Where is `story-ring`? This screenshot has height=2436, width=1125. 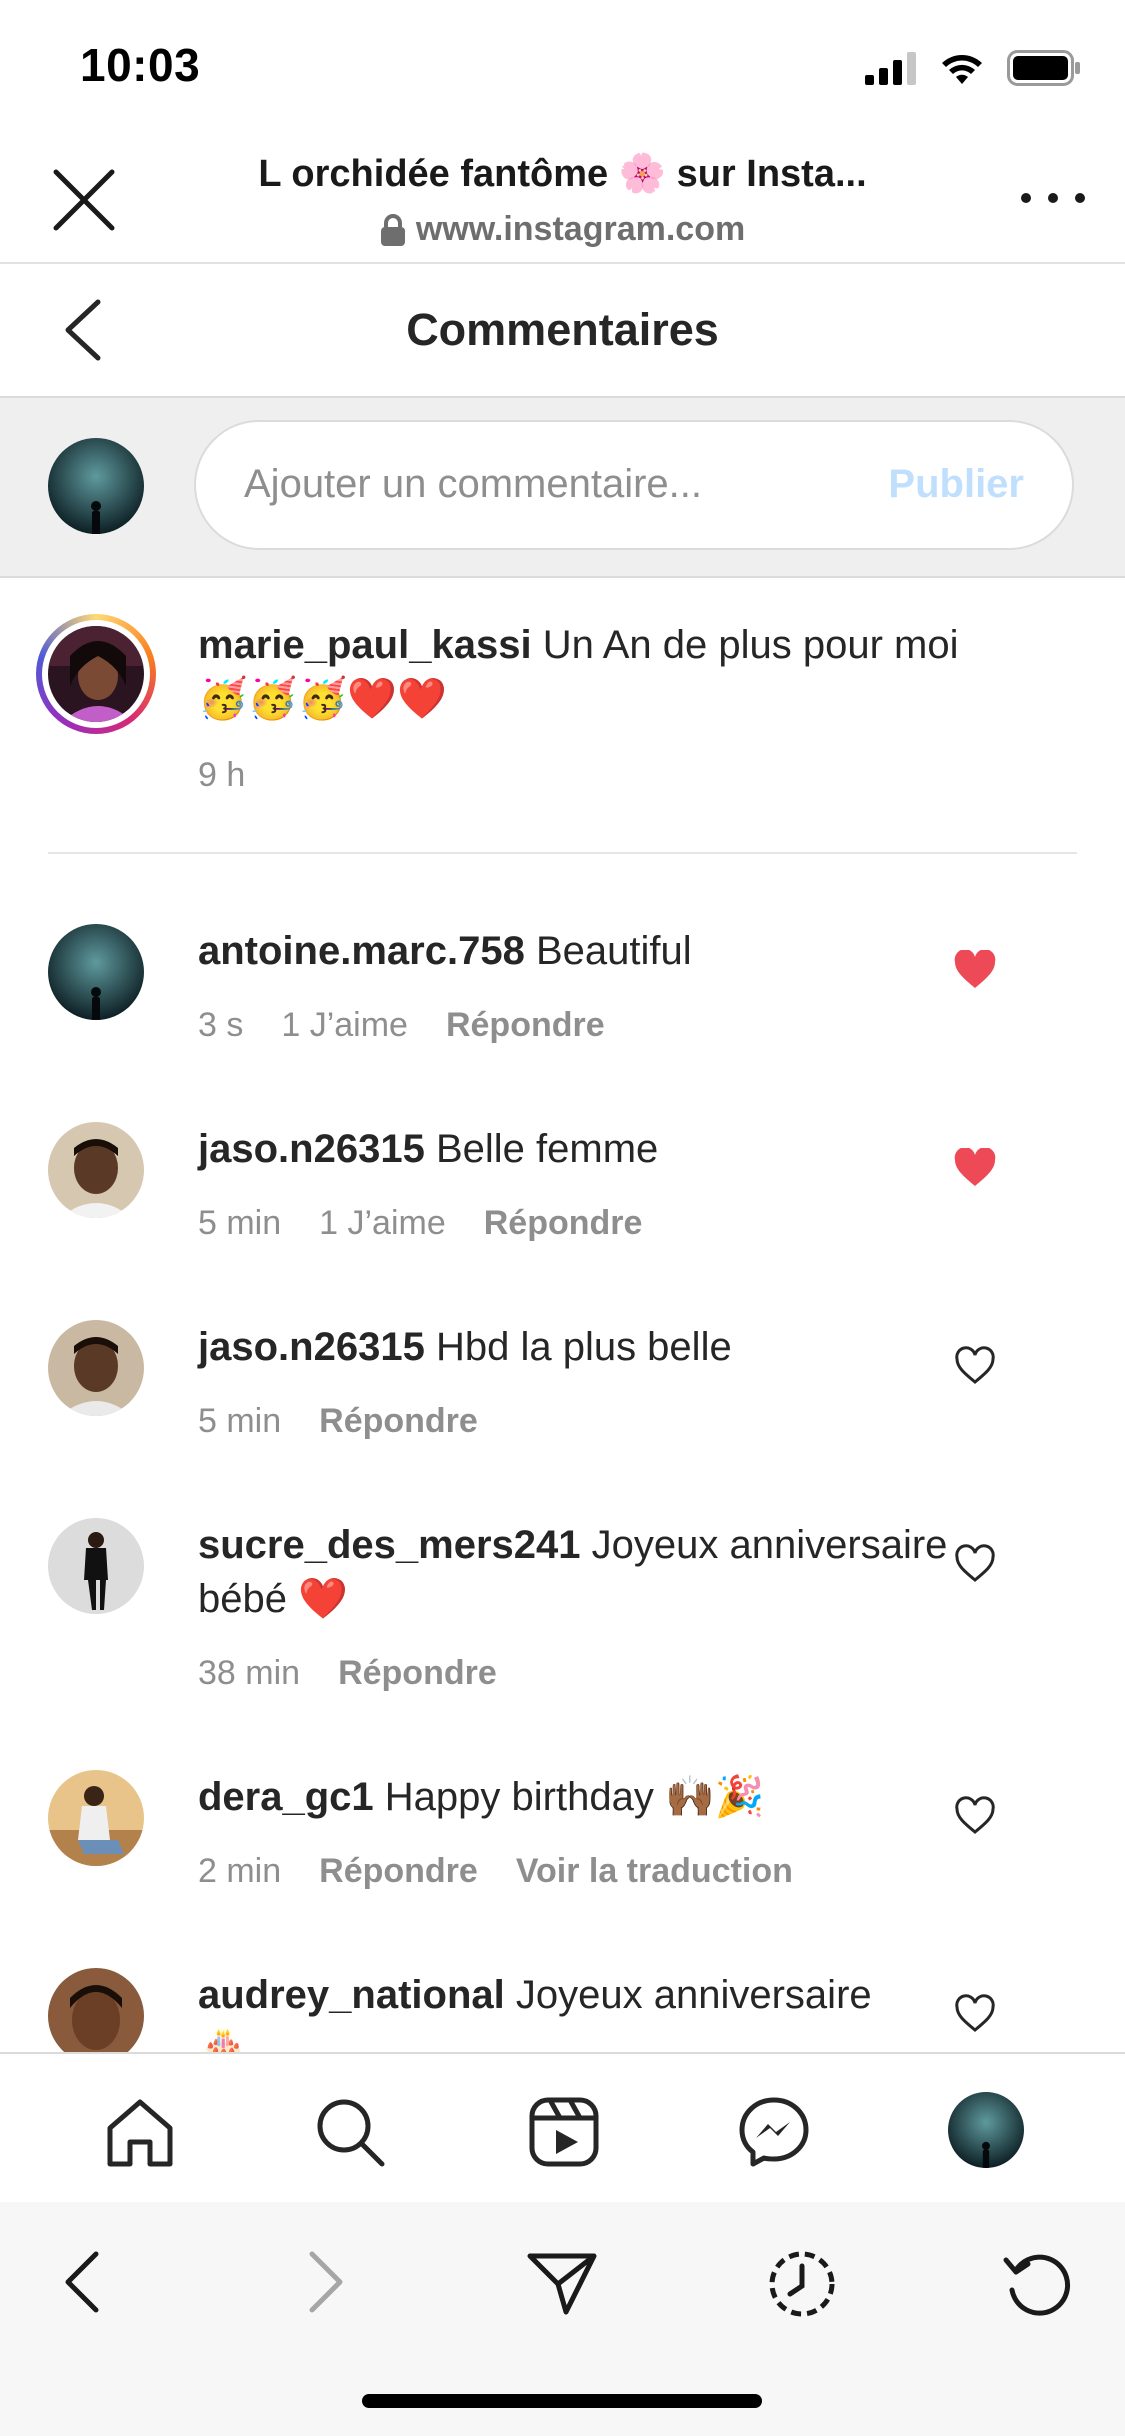
story-ring is located at coordinates (96, 674).